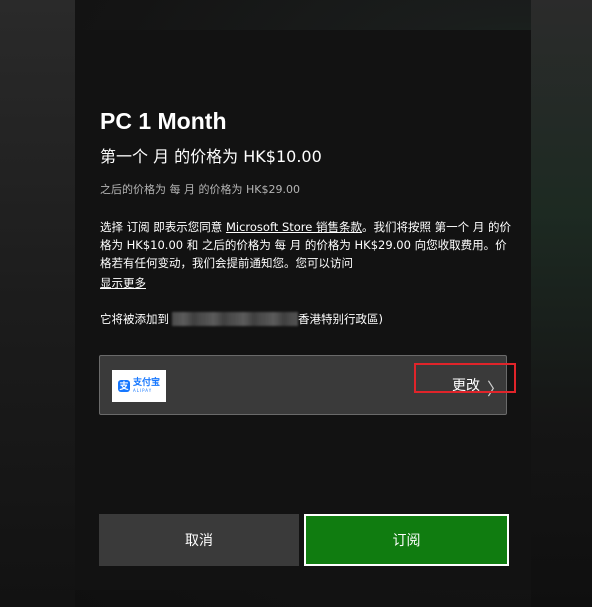 The width and height of the screenshot is (592, 607). What do you see at coordinates (199, 540) in the screenshot?
I see `cancel-button: 取消` at bounding box center [199, 540].